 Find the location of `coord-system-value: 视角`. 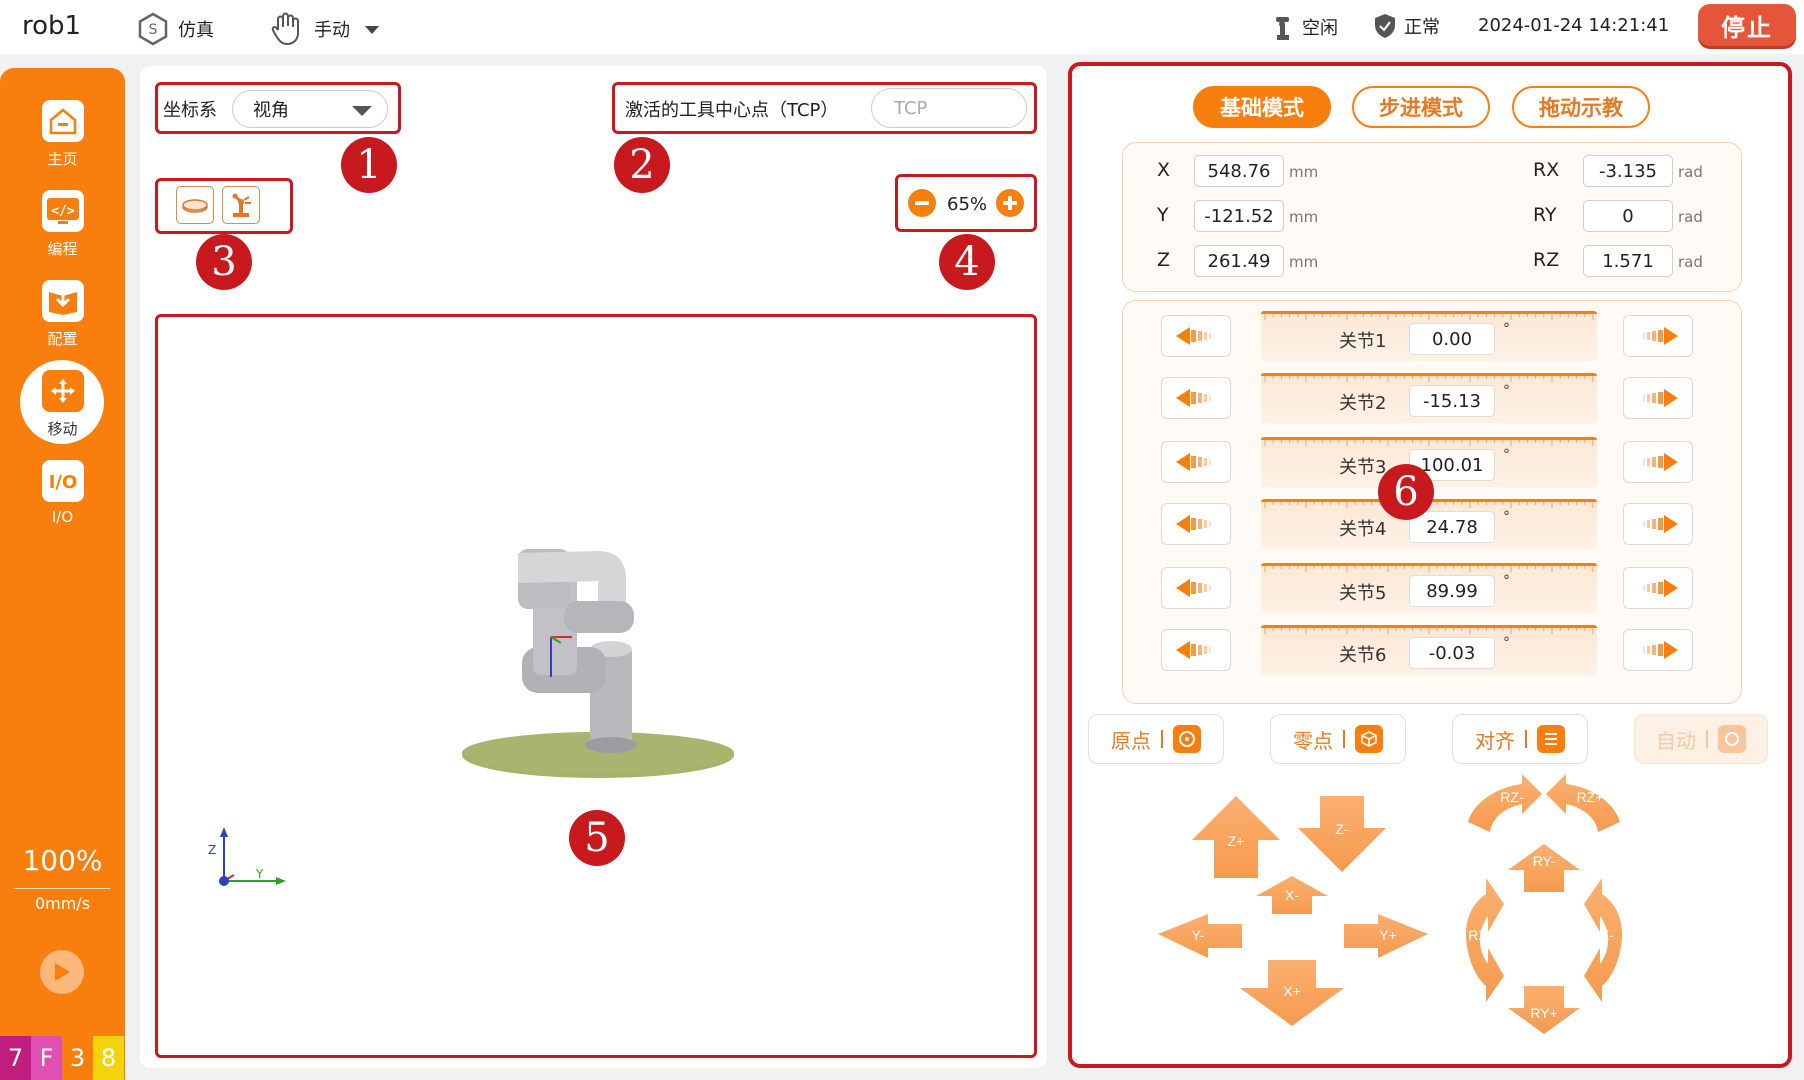

coord-system-value: 视角 is located at coordinates (271, 110).